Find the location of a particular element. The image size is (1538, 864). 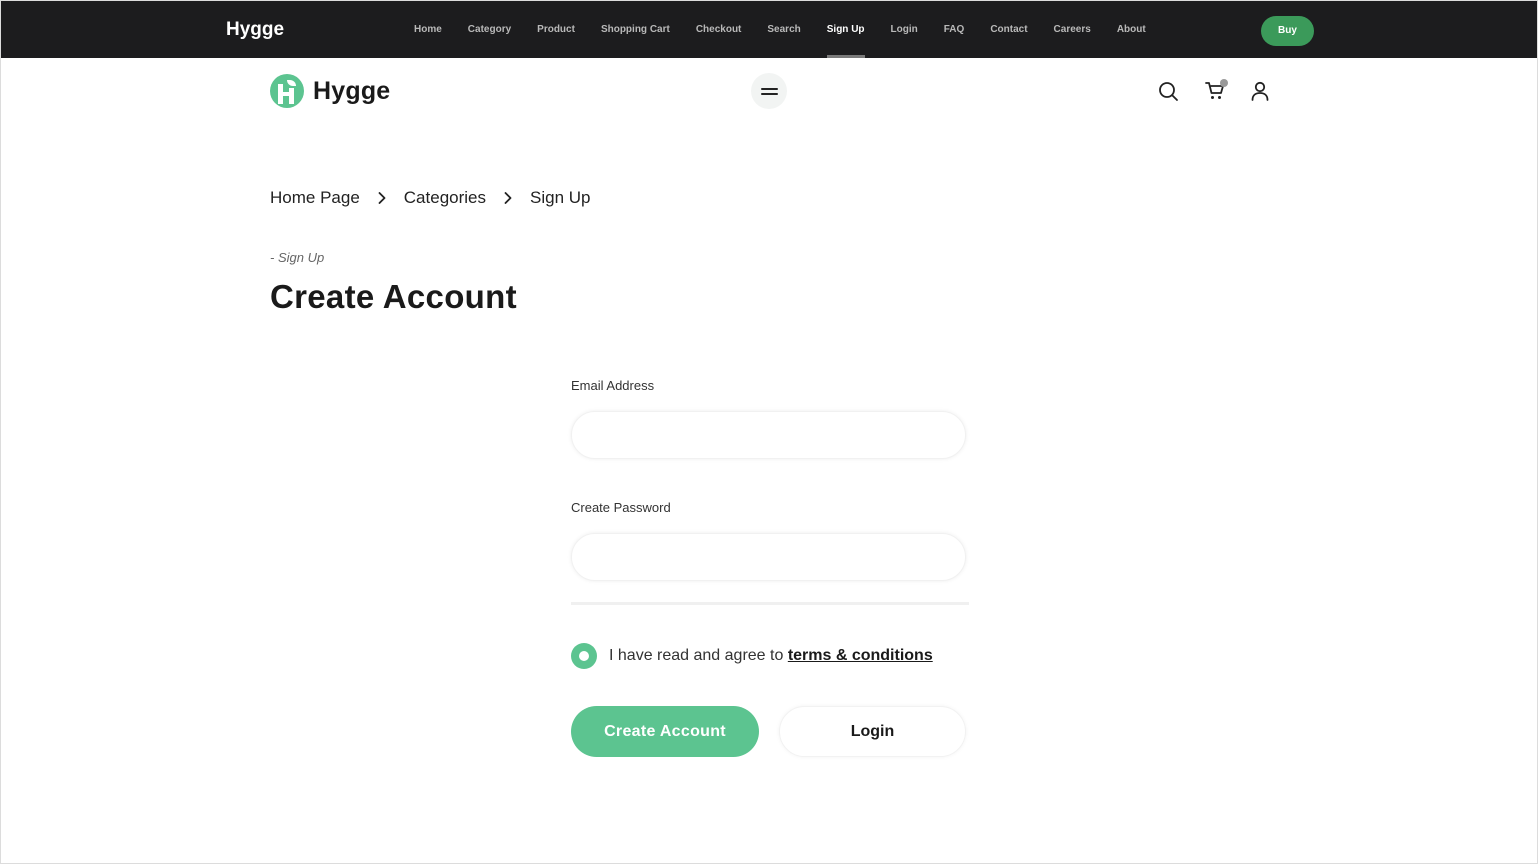

cart-icon is located at coordinates (1217, 90).